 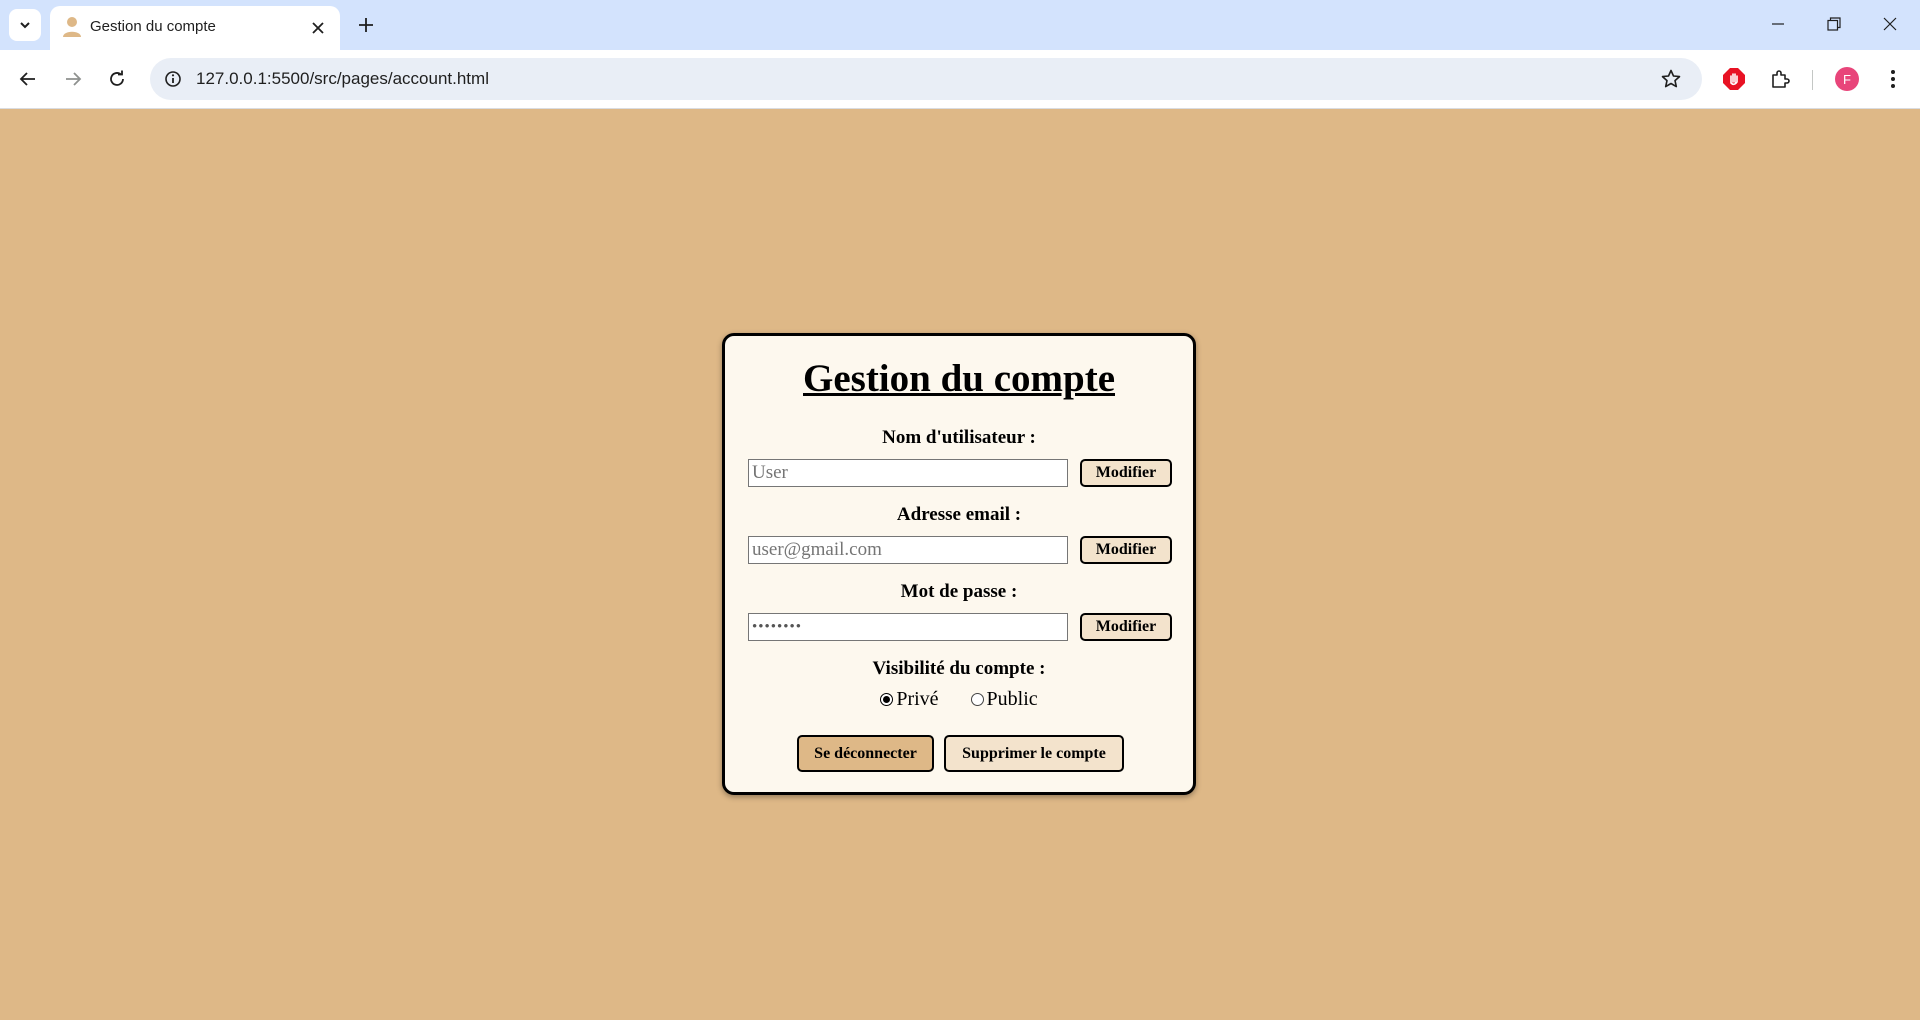 I want to click on tab-close-button, so click(x=318, y=28).